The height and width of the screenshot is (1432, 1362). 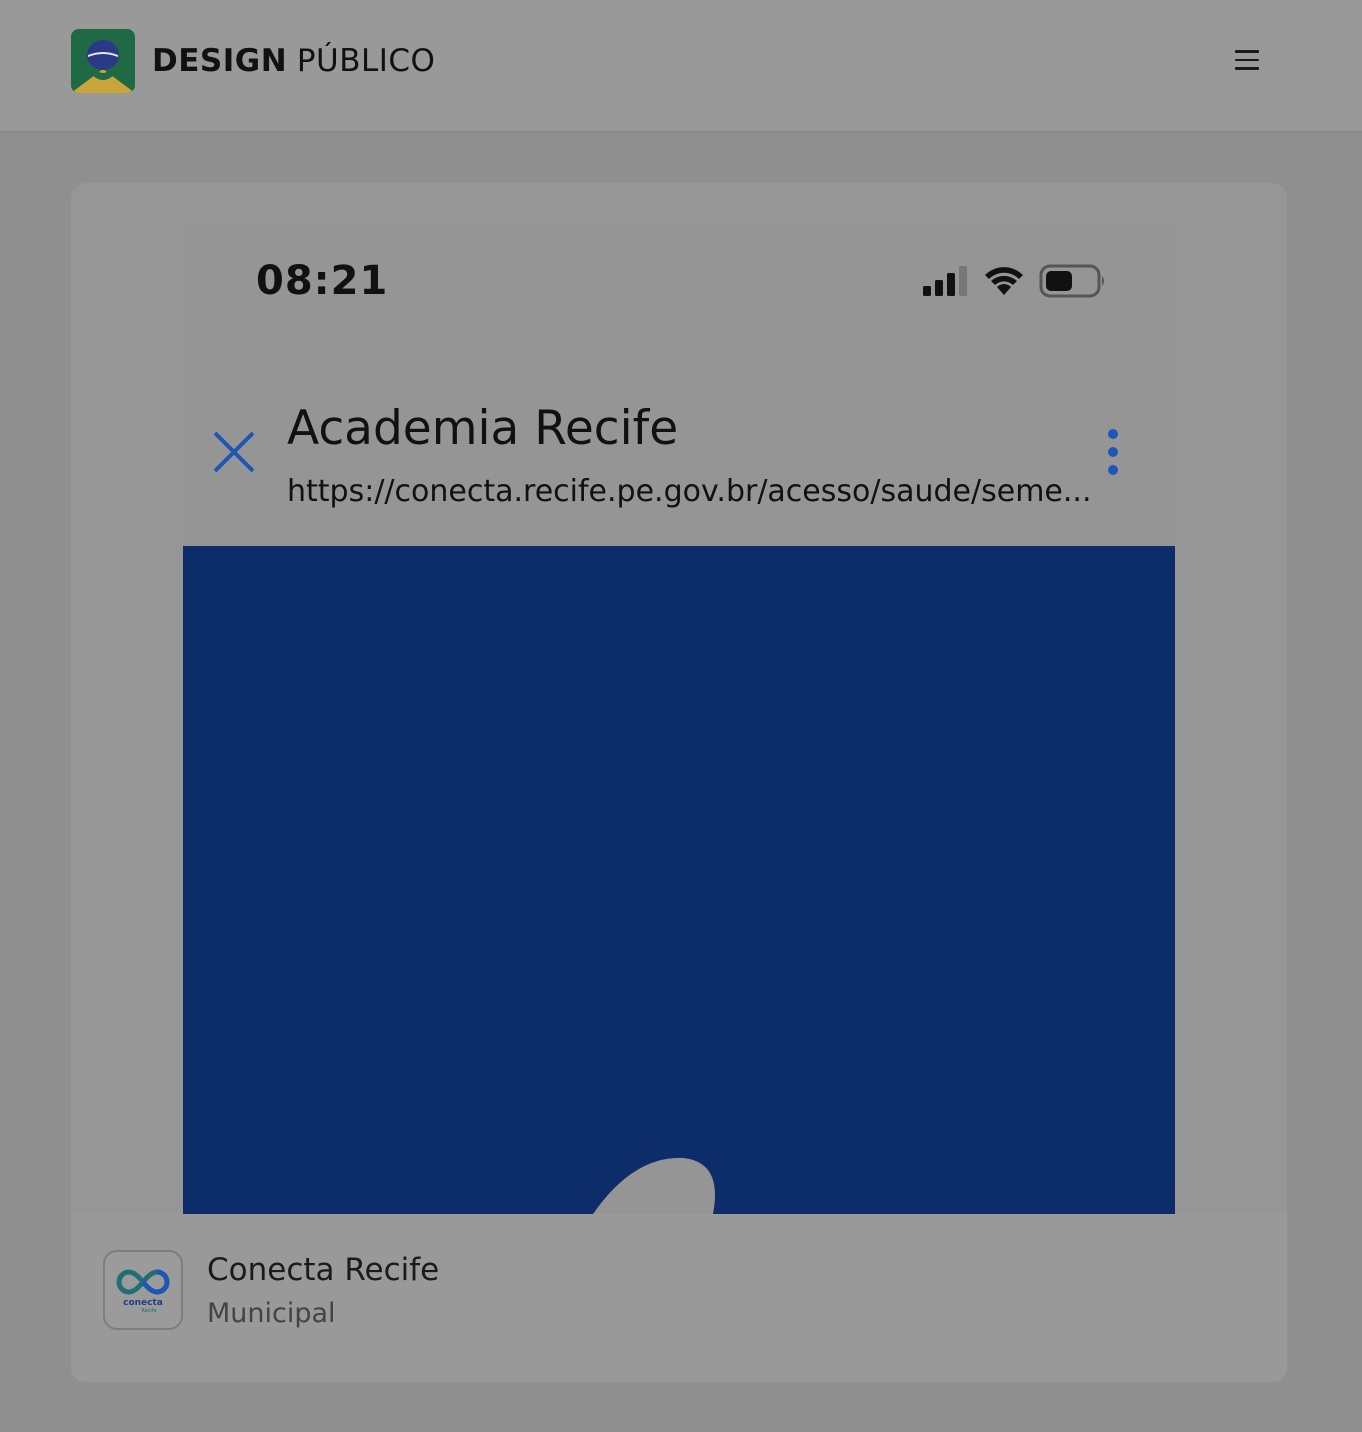 I want to click on conecta-recife-logo: conecta Recife, so click(x=143, y=1291).